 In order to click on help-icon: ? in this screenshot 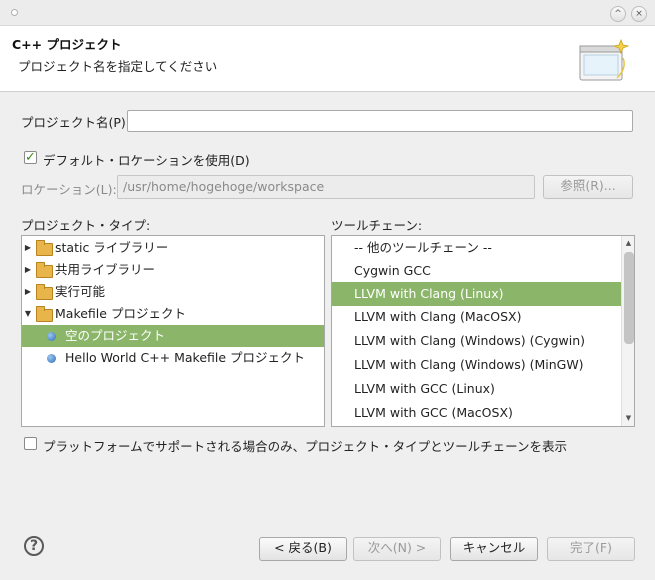, I will do `click(34, 546)`.